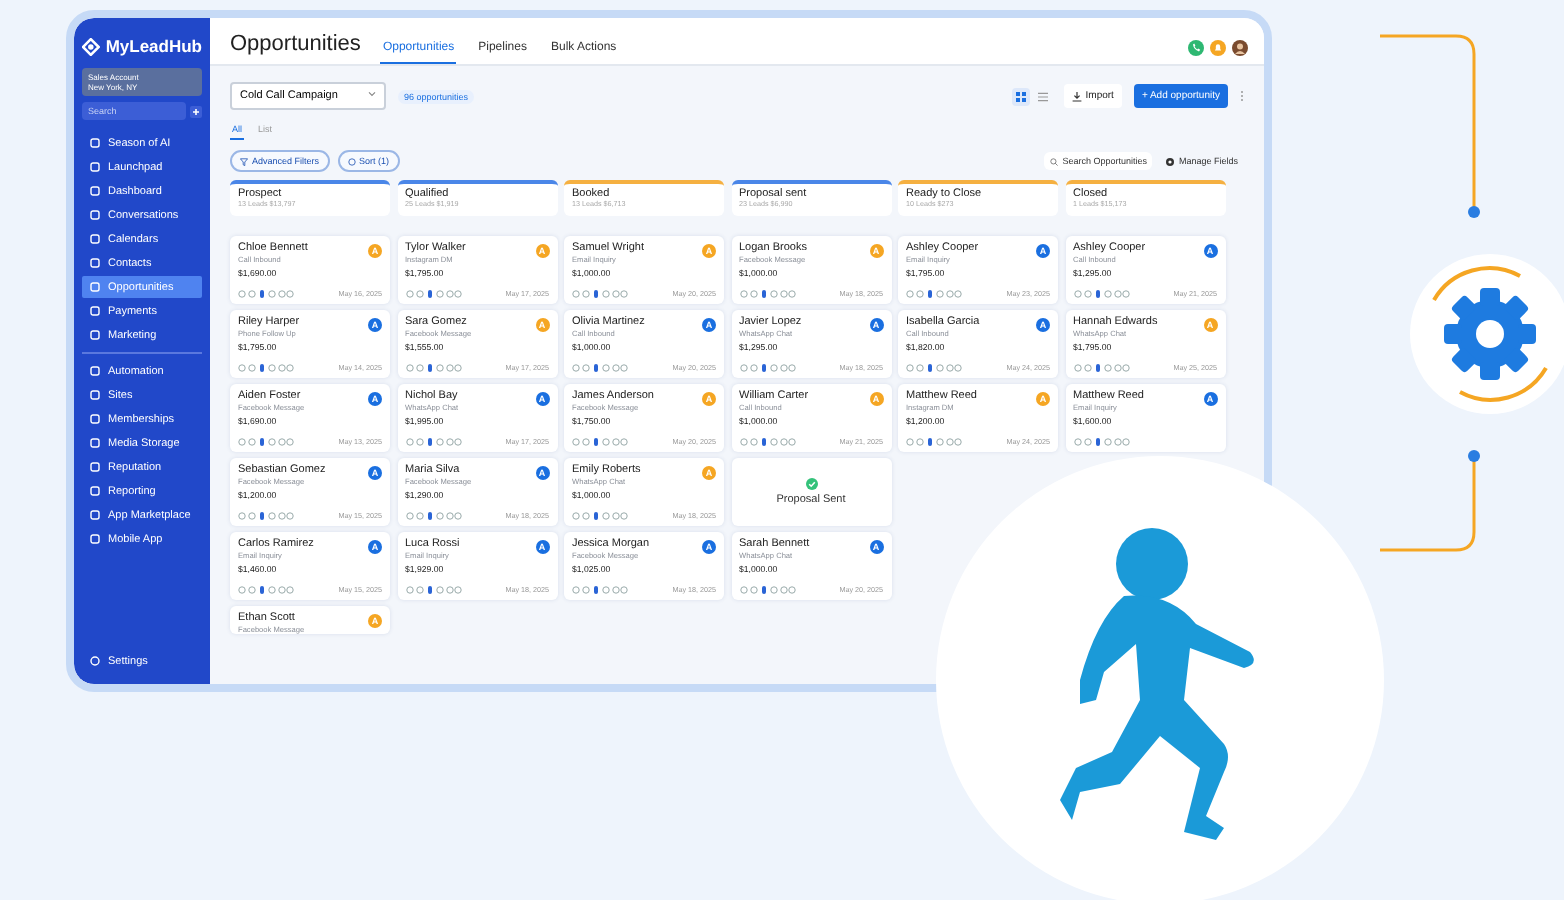  I want to click on circle-icon, so click(351, 161).